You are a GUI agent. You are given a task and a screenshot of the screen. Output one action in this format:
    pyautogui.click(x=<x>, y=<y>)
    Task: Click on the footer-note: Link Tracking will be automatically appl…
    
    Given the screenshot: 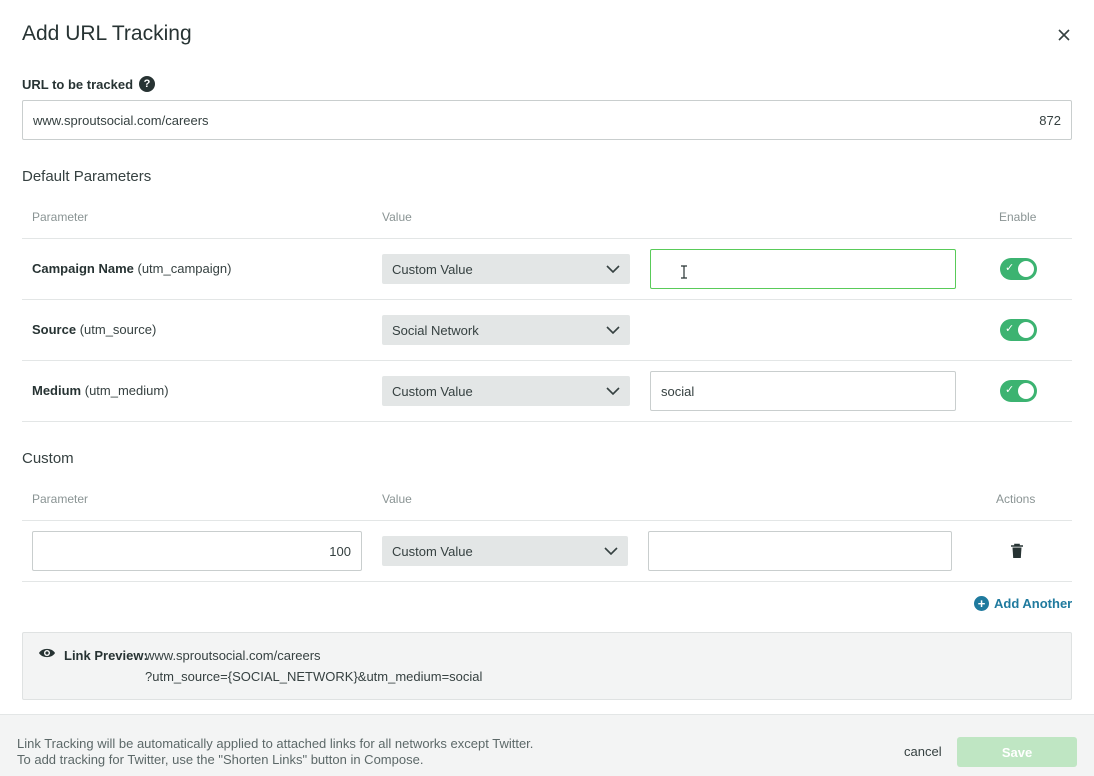 What is the action you would take?
    pyautogui.click(x=275, y=752)
    